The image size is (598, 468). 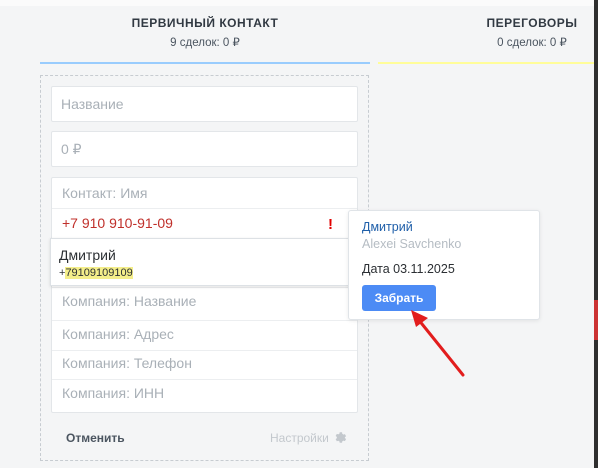 I want to click on red-arrow-annotation, so click(x=438, y=343).